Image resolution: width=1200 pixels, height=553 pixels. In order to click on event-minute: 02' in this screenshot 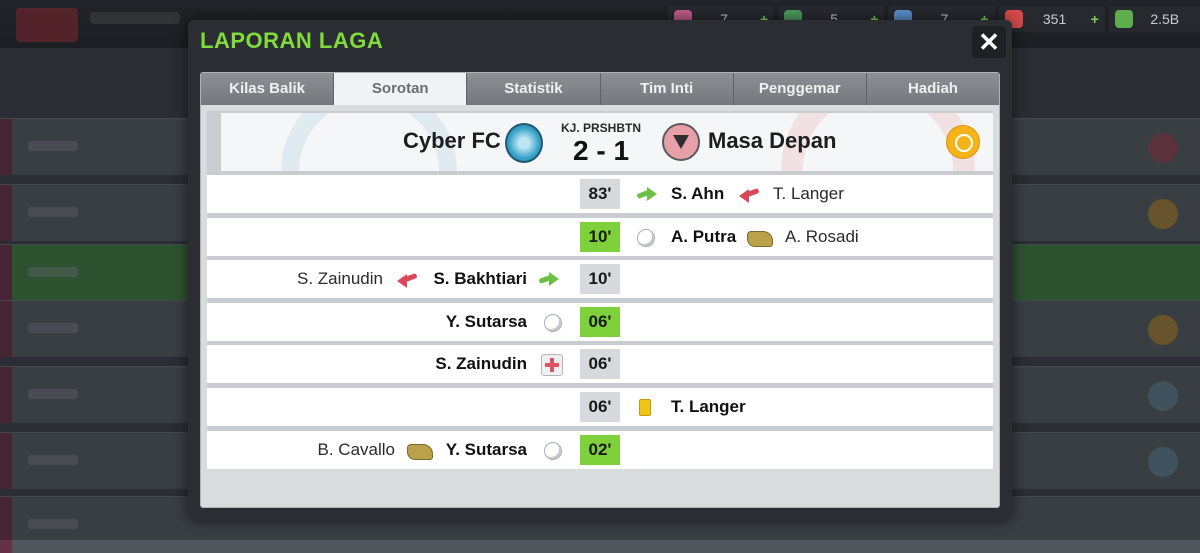, I will do `click(600, 449)`.